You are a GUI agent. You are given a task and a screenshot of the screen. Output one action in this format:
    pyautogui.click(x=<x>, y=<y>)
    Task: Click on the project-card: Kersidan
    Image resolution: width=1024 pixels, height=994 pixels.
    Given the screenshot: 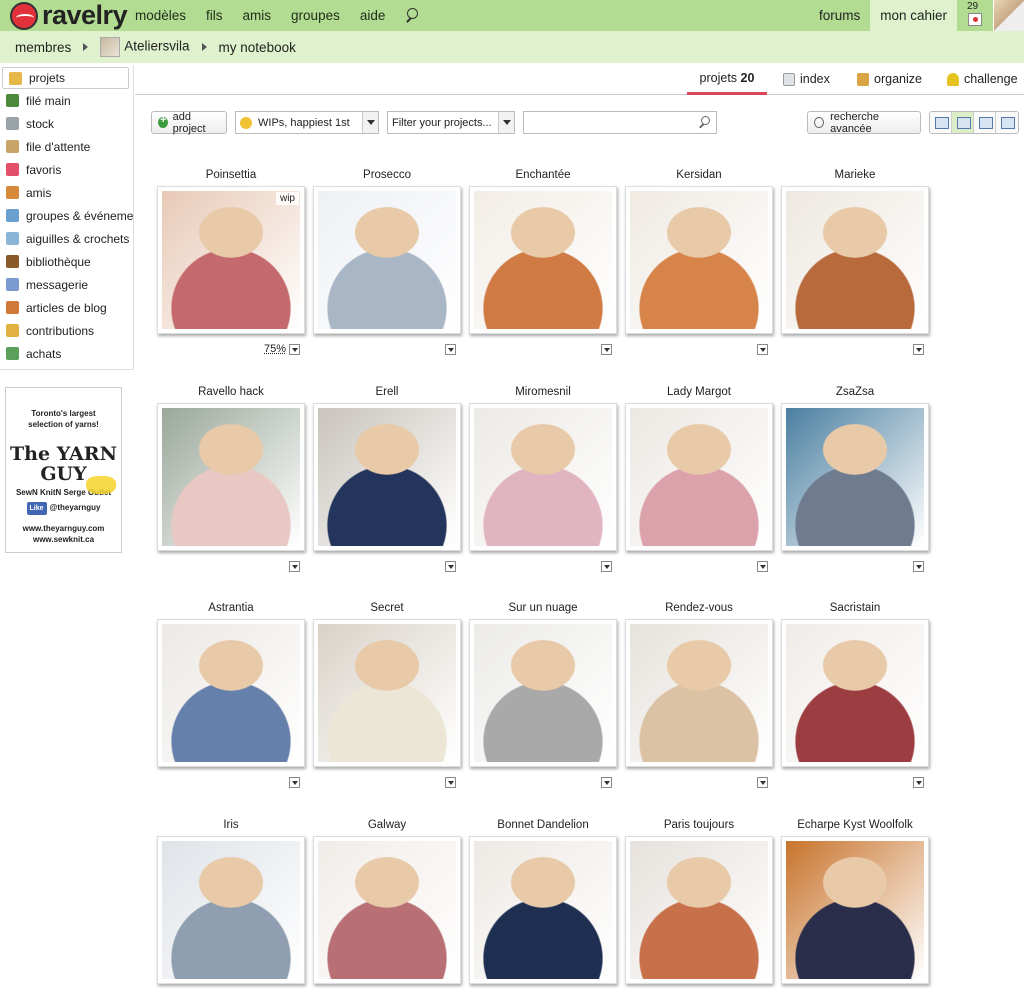 What is the action you would take?
    pyautogui.click(x=699, y=261)
    